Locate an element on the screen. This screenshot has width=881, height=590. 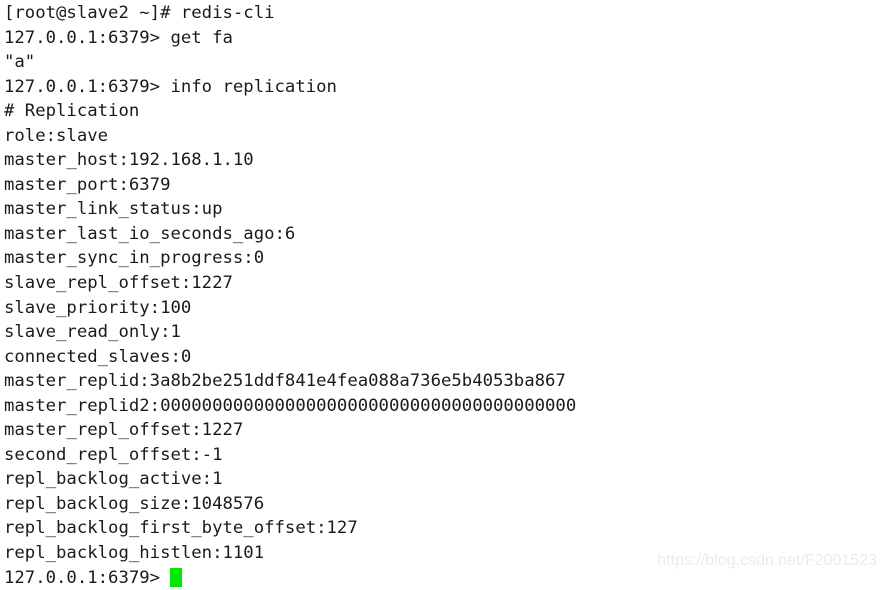
terminal-line: # Replication is located at coordinates (72, 111).